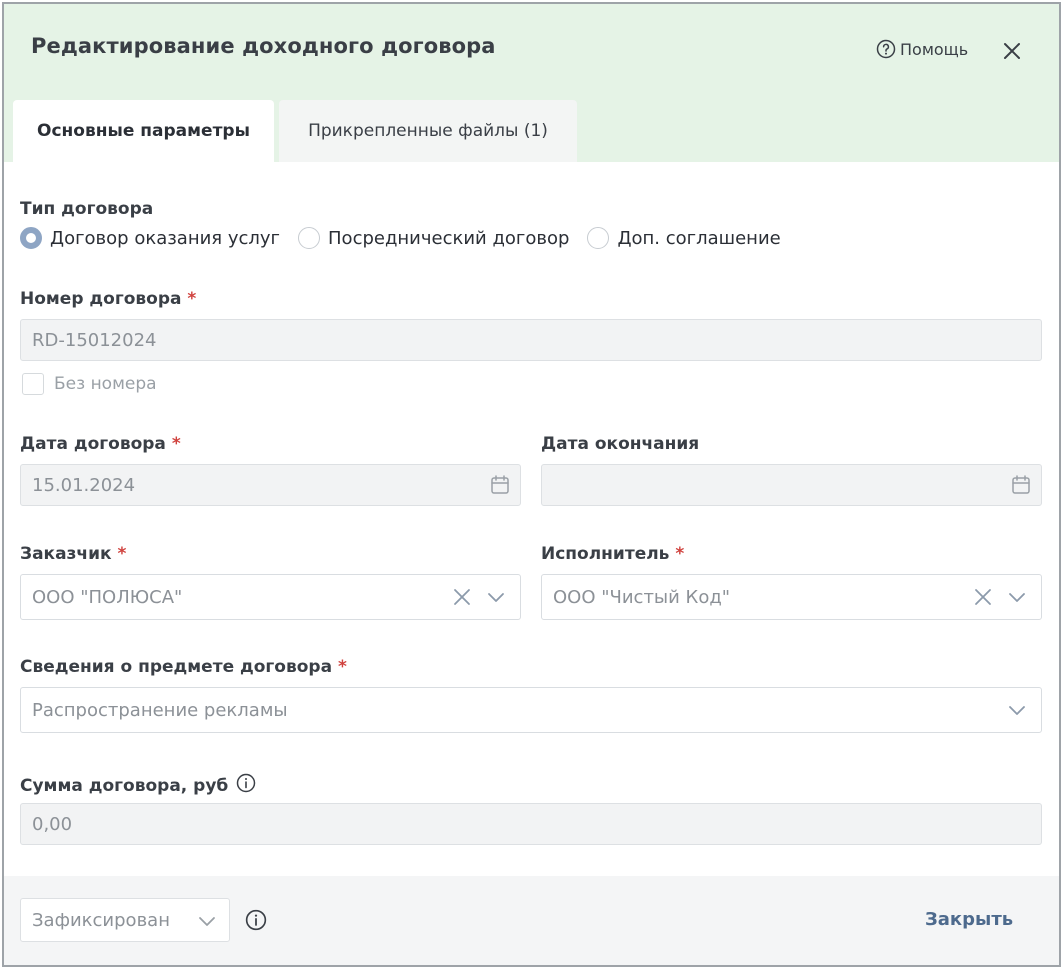  I want to click on subject-select: Распространение рекламы, so click(531, 710).